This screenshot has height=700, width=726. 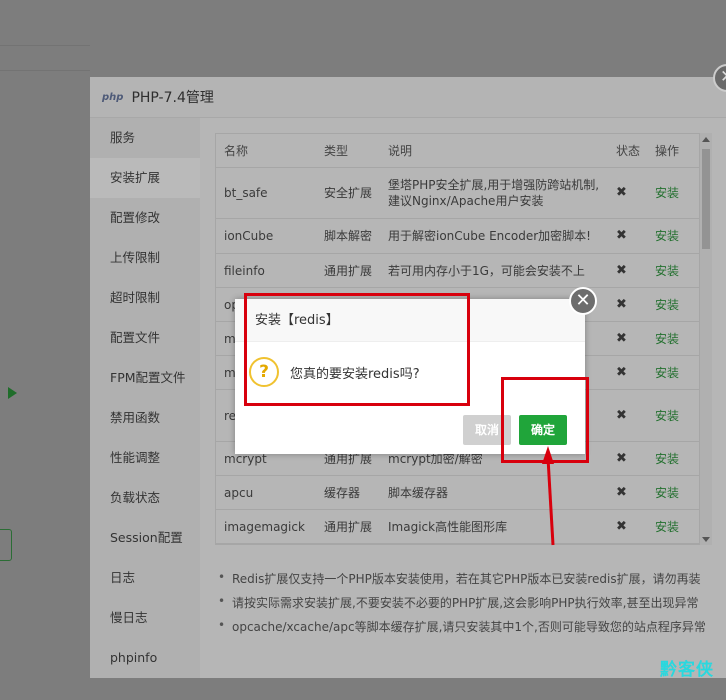 What do you see at coordinates (706, 339) in the screenshot?
I see `table-scrollbar` at bounding box center [706, 339].